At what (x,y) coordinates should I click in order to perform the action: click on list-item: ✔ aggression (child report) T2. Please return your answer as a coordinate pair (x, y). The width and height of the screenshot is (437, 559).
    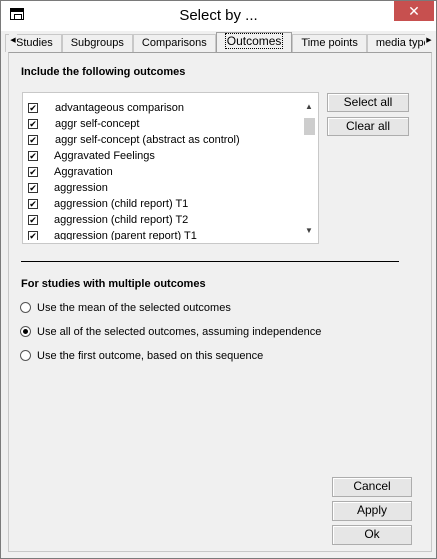
    Looking at the image, I should click on (162, 220).